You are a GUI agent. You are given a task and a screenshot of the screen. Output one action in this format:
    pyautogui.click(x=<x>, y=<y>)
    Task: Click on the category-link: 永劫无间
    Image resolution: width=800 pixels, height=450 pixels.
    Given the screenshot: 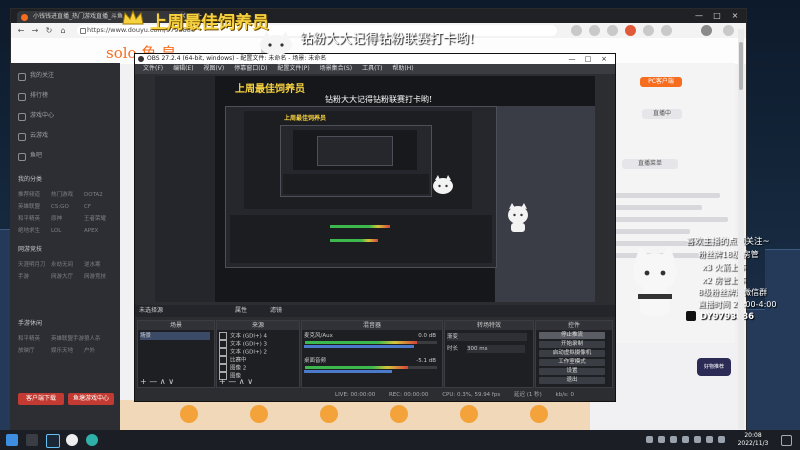 What is the action you would take?
    pyautogui.click(x=67, y=265)
    